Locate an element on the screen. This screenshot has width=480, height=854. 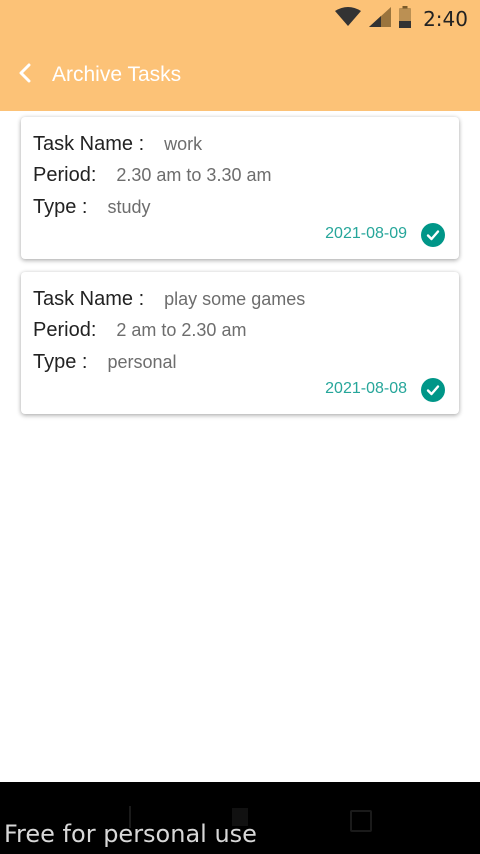
app-header: 2:40 Archive Tasks is located at coordinates (240, 55).